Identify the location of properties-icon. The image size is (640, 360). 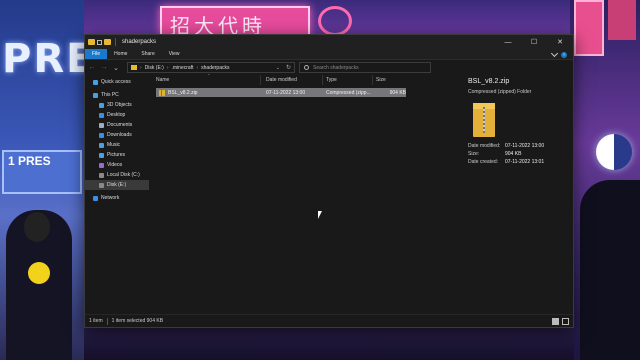
(99, 42).